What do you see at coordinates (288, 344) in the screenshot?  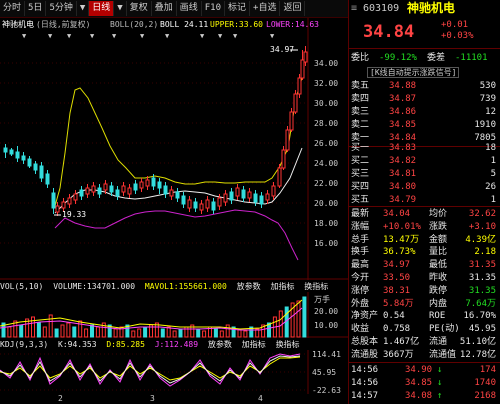 I see `kdj-switch-indicator-button: 换指标` at bounding box center [288, 344].